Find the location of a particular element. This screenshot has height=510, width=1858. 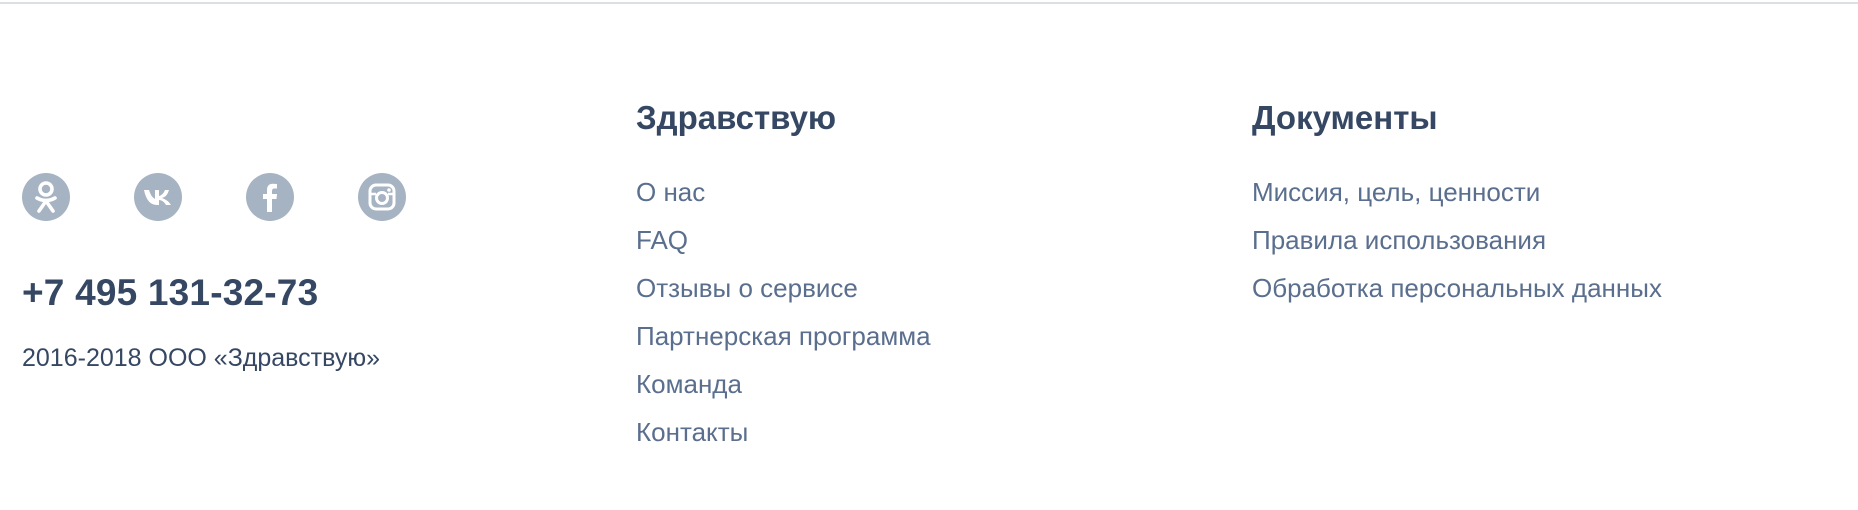

link-partner-program: Партнерская программа is located at coordinates (783, 336).